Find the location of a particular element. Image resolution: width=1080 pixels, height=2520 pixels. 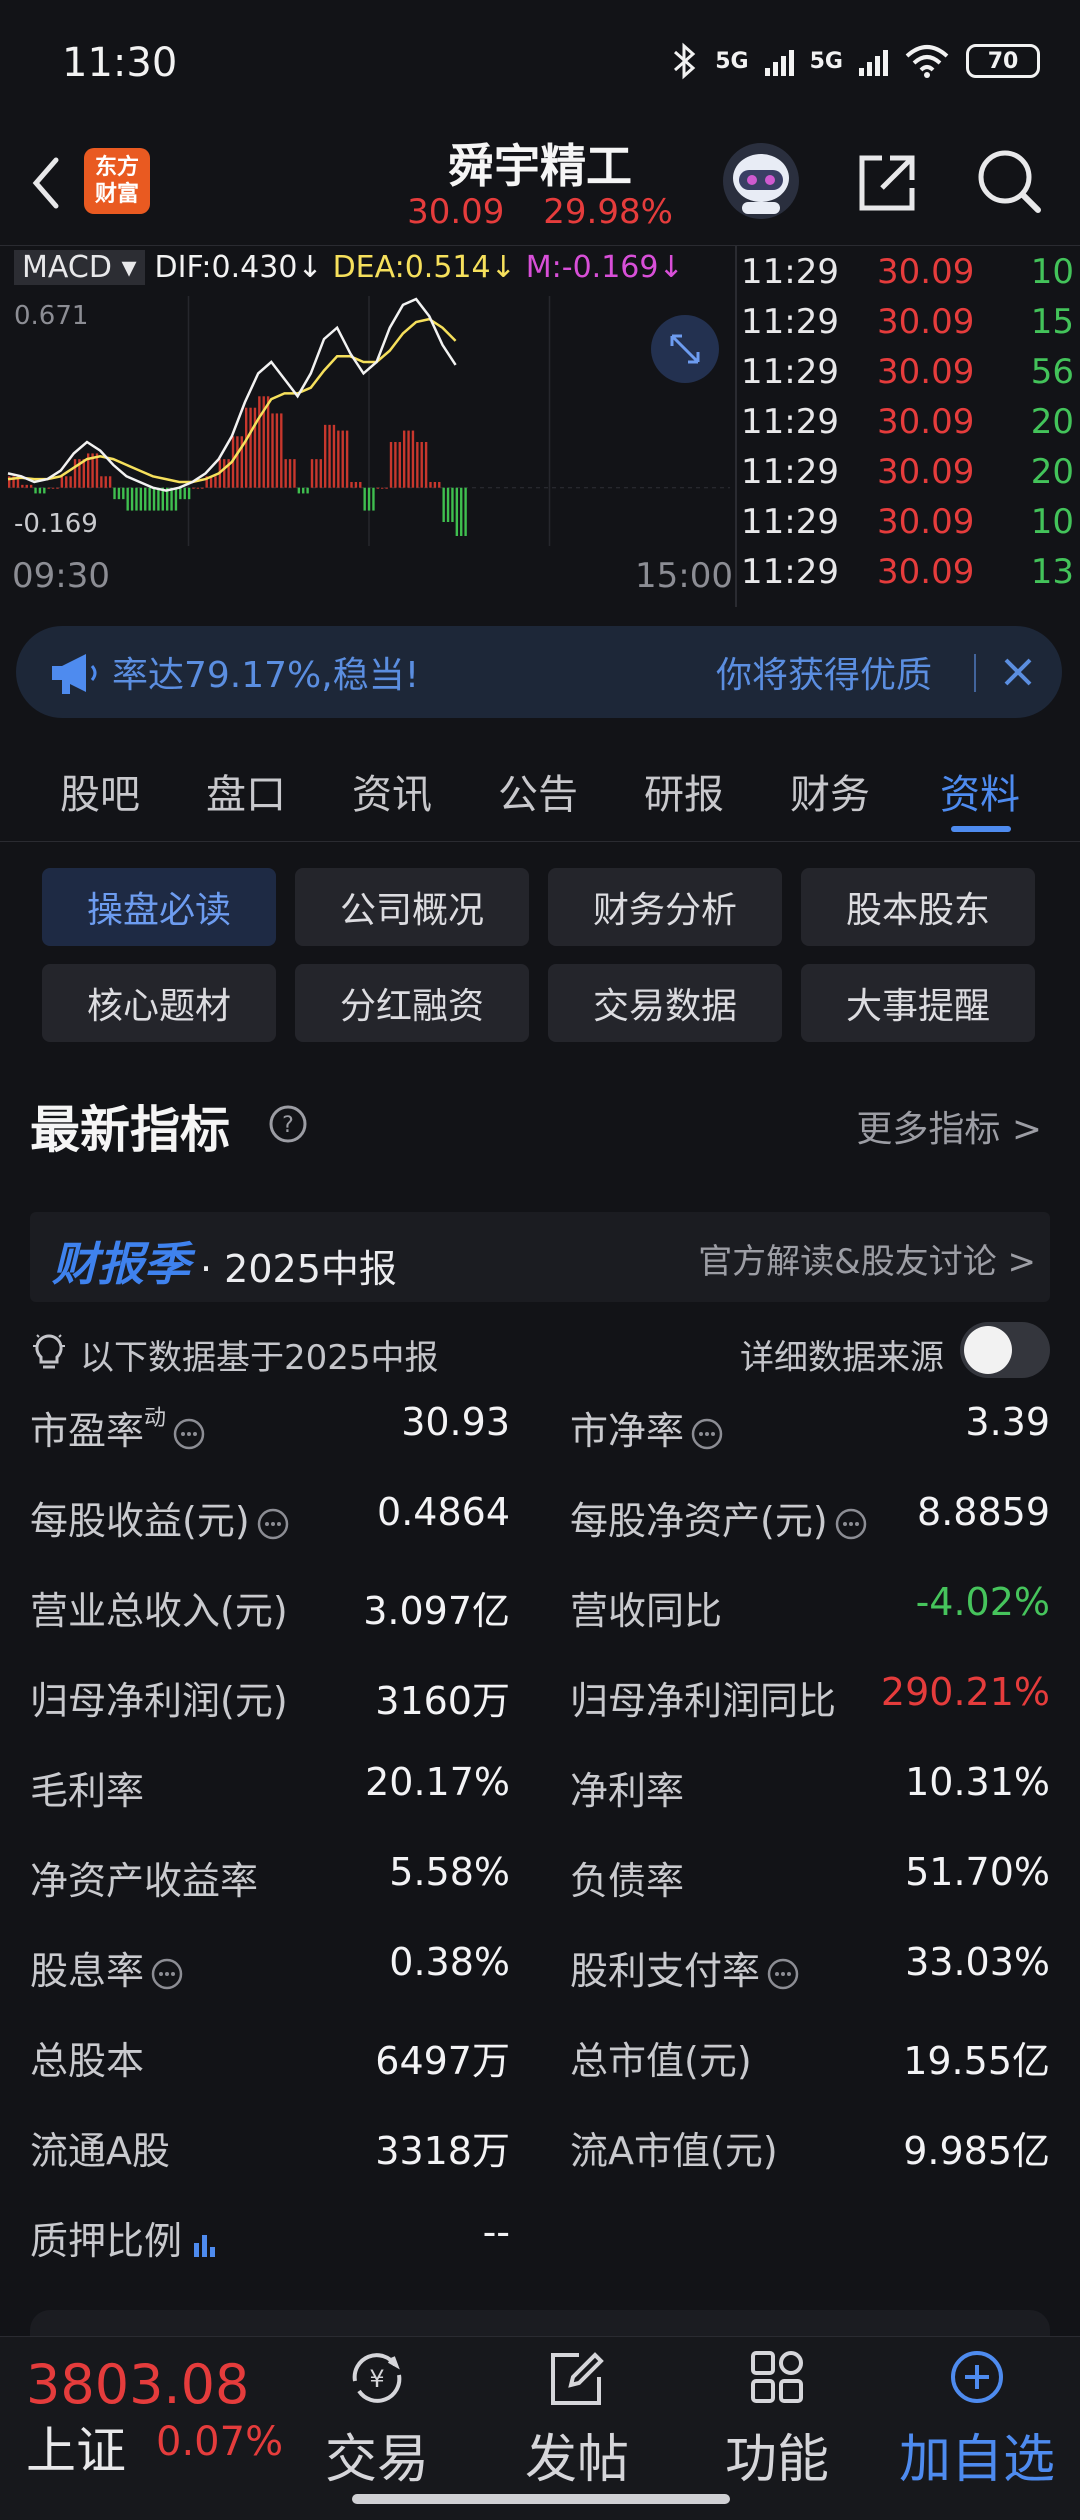

expand-icon is located at coordinates (685, 349).